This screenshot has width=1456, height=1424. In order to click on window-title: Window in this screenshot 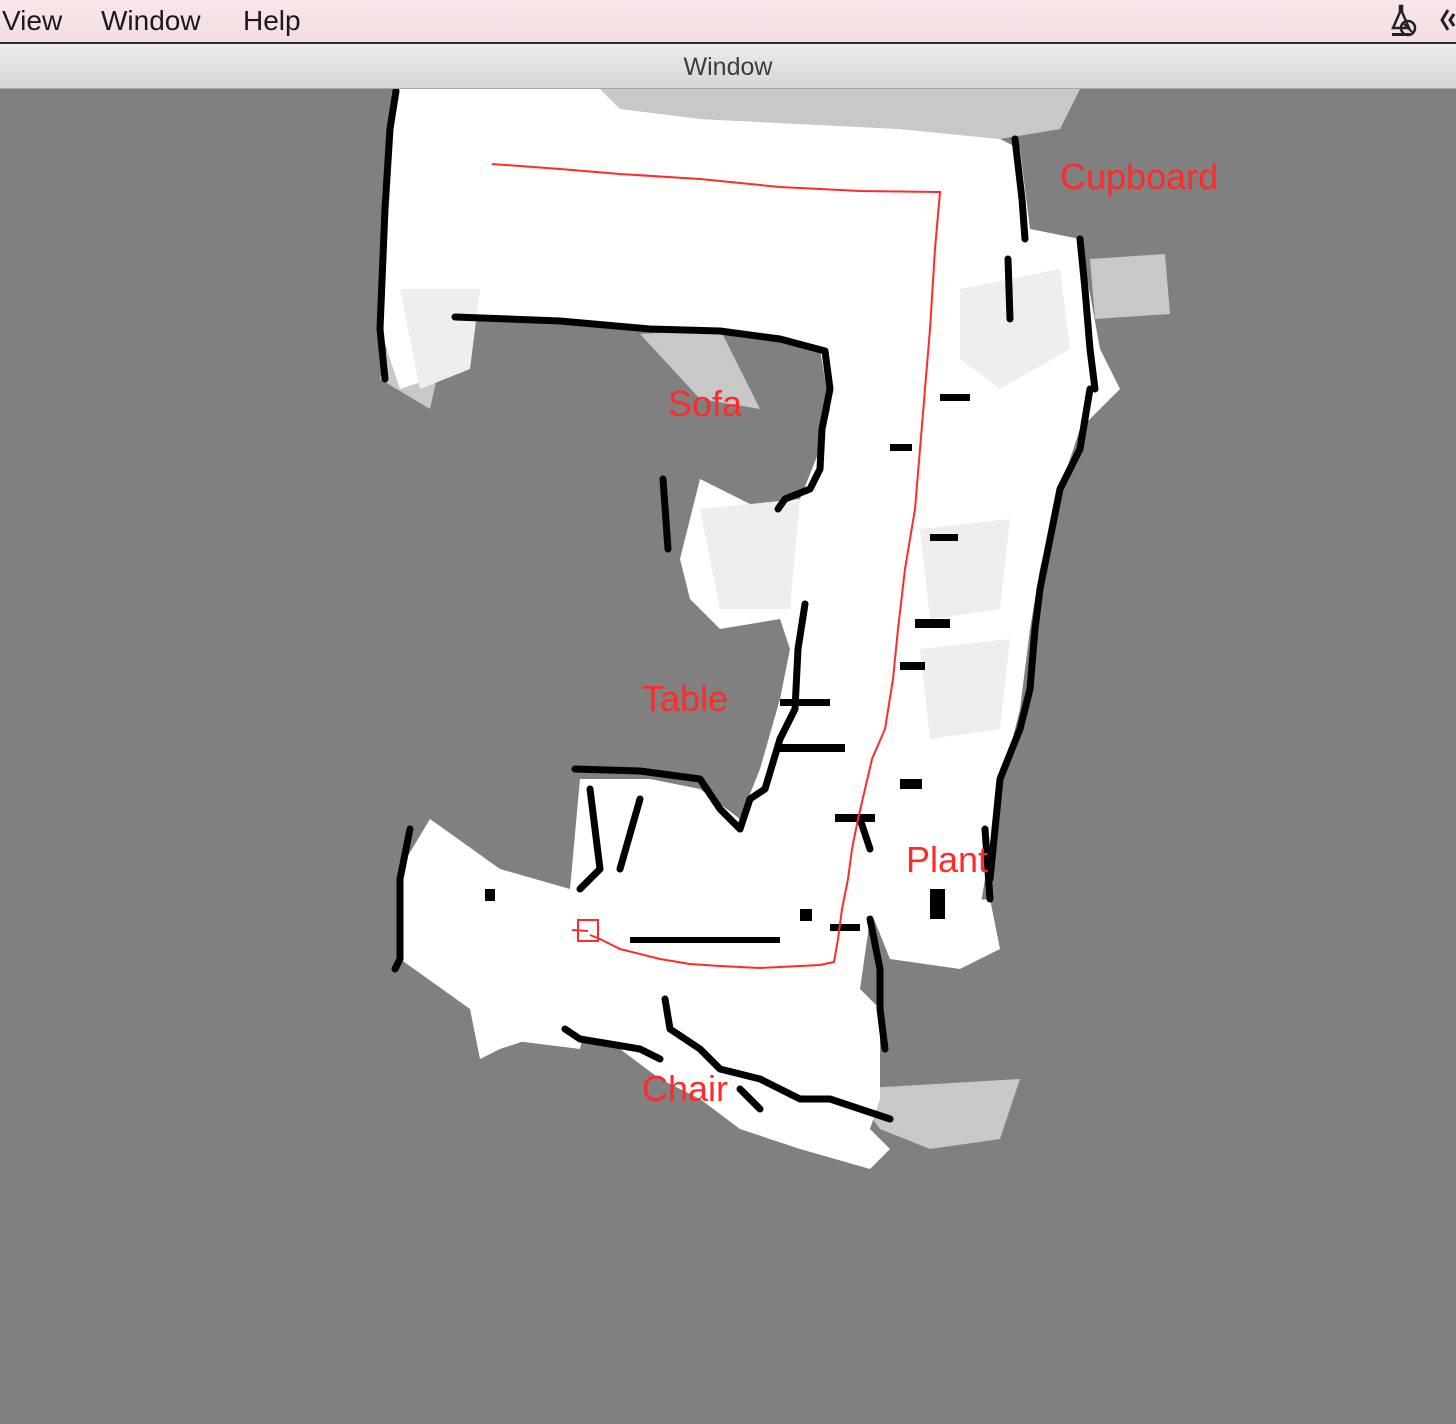, I will do `click(728, 67)`.